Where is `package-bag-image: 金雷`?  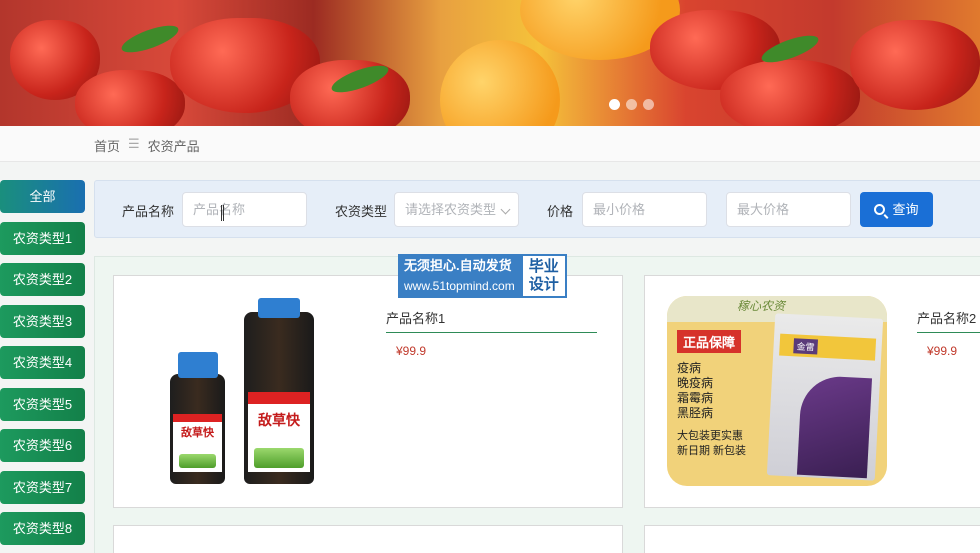
package-bag-image: 金雷 is located at coordinates (825, 397).